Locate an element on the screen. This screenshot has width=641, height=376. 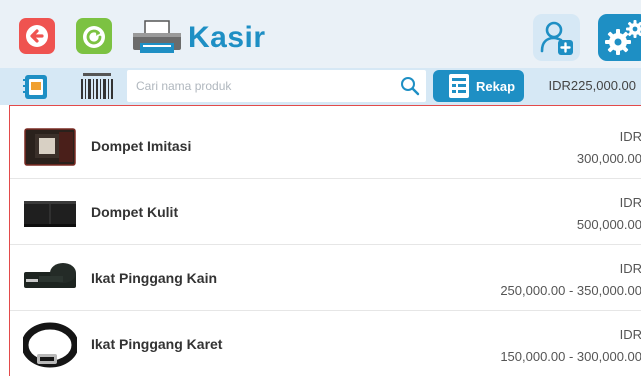
refresh-button is located at coordinates (94, 36).